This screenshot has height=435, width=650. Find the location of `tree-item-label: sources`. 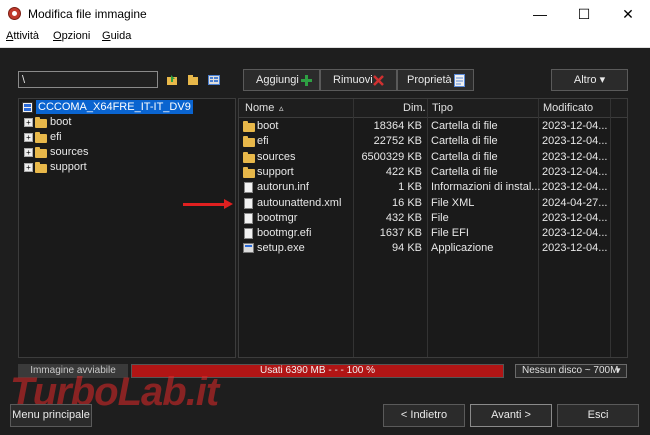

tree-item-label: sources is located at coordinates (69, 152).